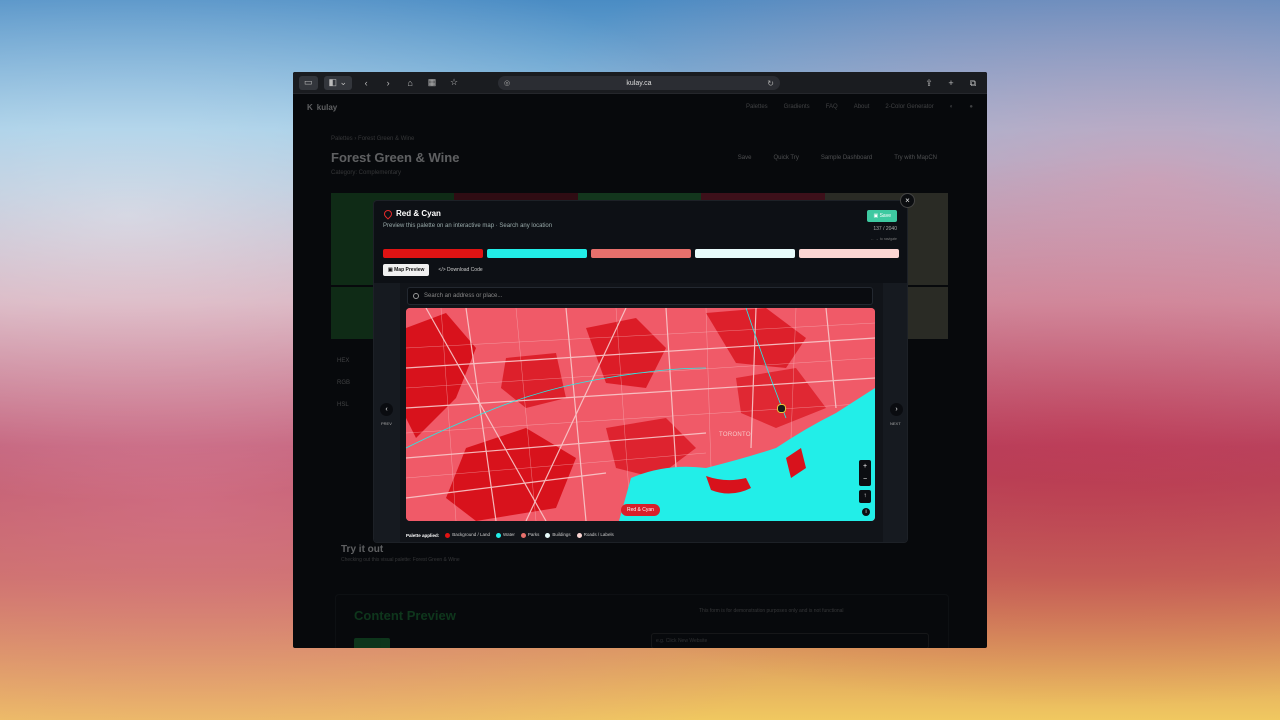 This screenshot has height=720, width=1280. What do you see at coordinates (885, 216) in the screenshot?
I see `save-label: Save` at bounding box center [885, 216].